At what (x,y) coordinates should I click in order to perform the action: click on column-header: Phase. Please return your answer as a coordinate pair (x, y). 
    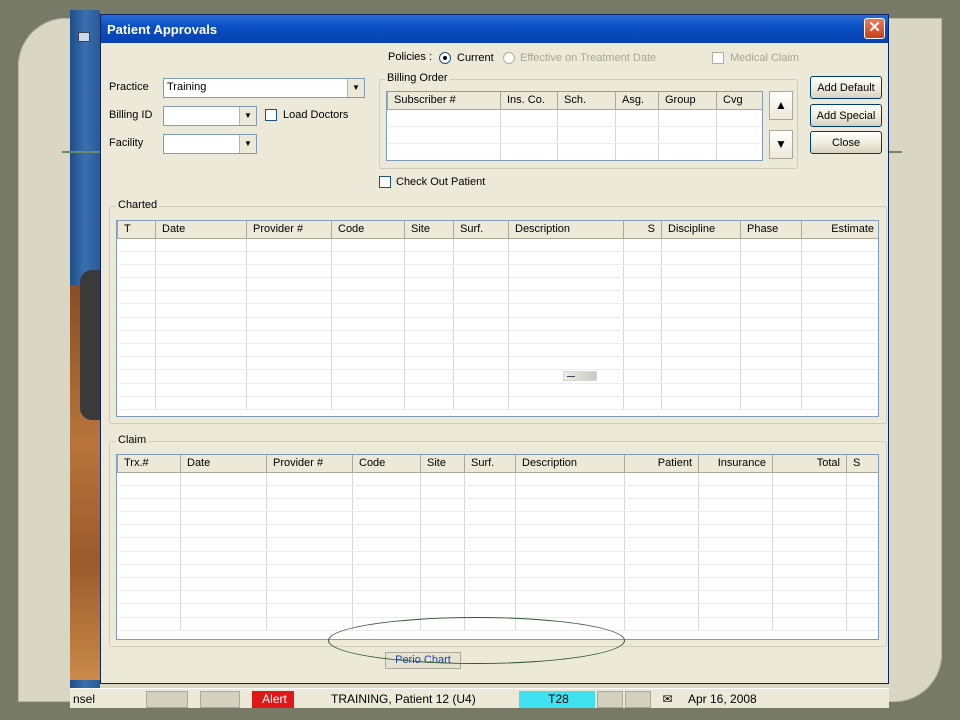
    Looking at the image, I should click on (771, 230).